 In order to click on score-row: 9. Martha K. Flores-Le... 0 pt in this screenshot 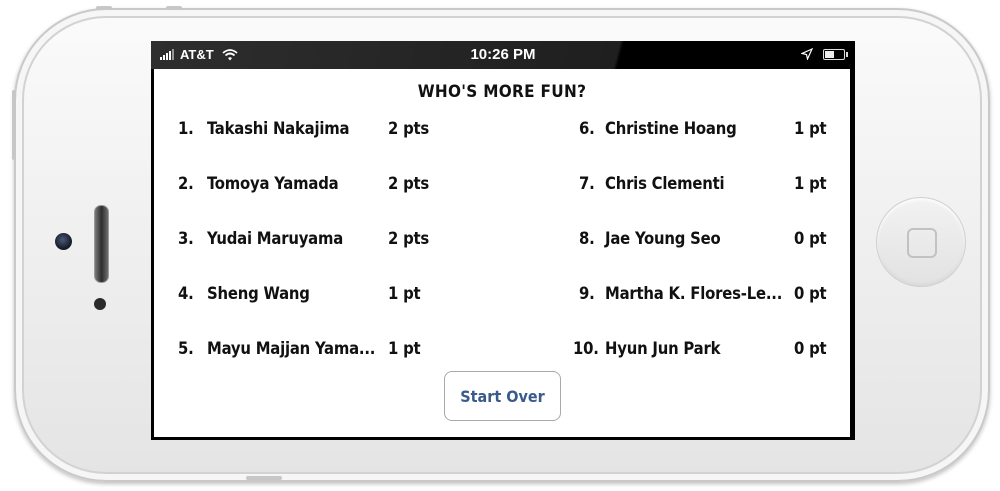, I will do `click(709, 296)`.